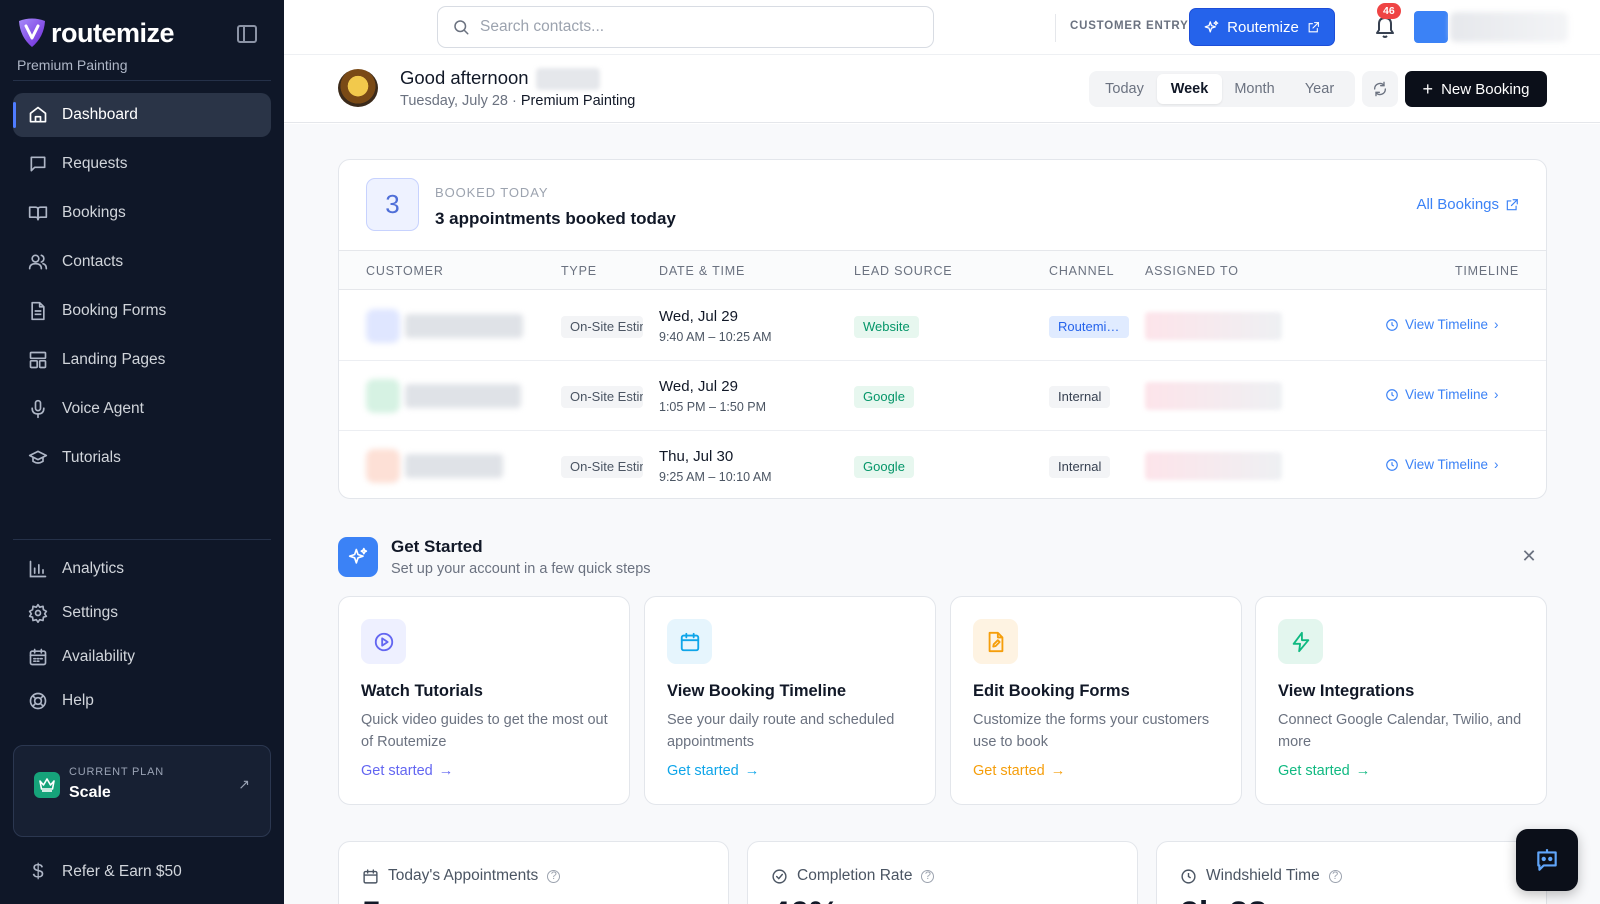 Image resolution: width=1600 pixels, height=904 pixels. What do you see at coordinates (1346, 691) in the screenshot?
I see `step-title: View Integrations` at bounding box center [1346, 691].